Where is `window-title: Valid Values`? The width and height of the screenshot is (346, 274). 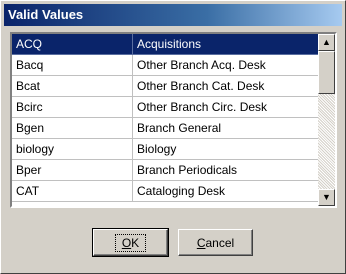 window-title: Valid Values is located at coordinates (46, 14).